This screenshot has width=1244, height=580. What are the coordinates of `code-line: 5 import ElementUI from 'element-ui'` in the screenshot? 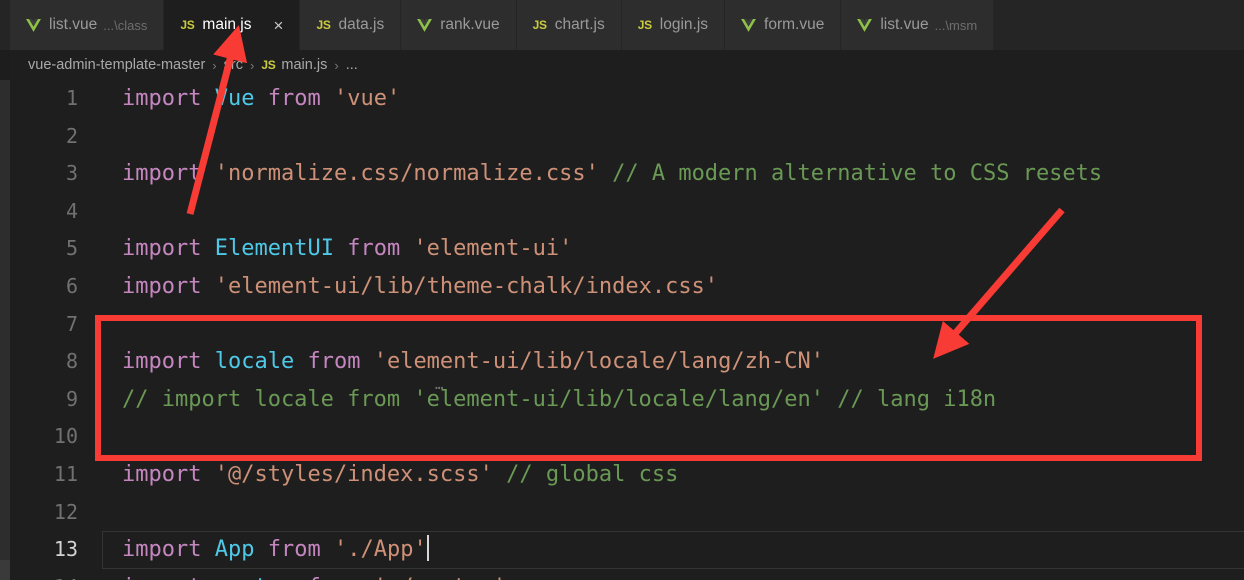 It's located at (627, 249).